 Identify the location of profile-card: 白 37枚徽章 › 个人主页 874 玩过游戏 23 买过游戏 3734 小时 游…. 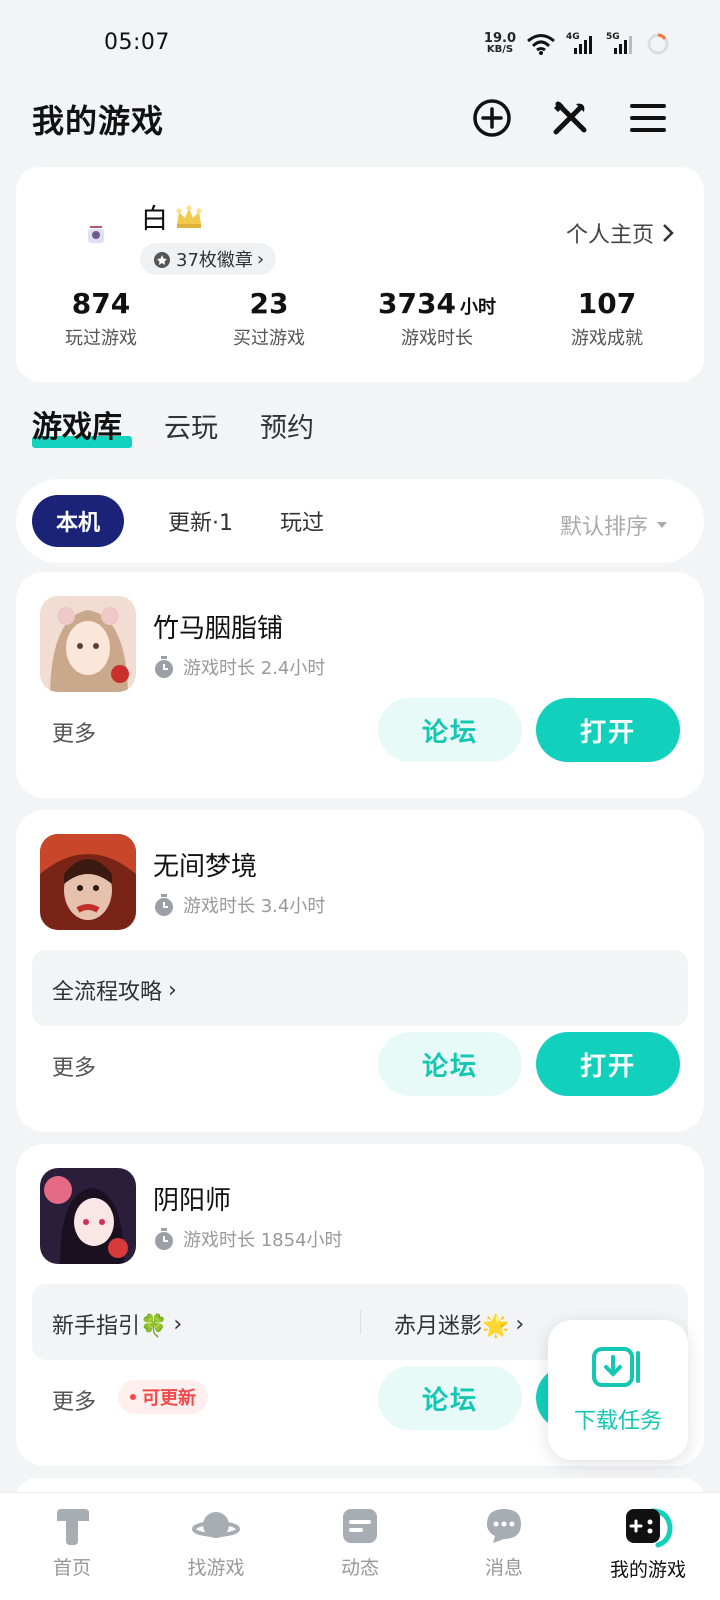
(360, 274).